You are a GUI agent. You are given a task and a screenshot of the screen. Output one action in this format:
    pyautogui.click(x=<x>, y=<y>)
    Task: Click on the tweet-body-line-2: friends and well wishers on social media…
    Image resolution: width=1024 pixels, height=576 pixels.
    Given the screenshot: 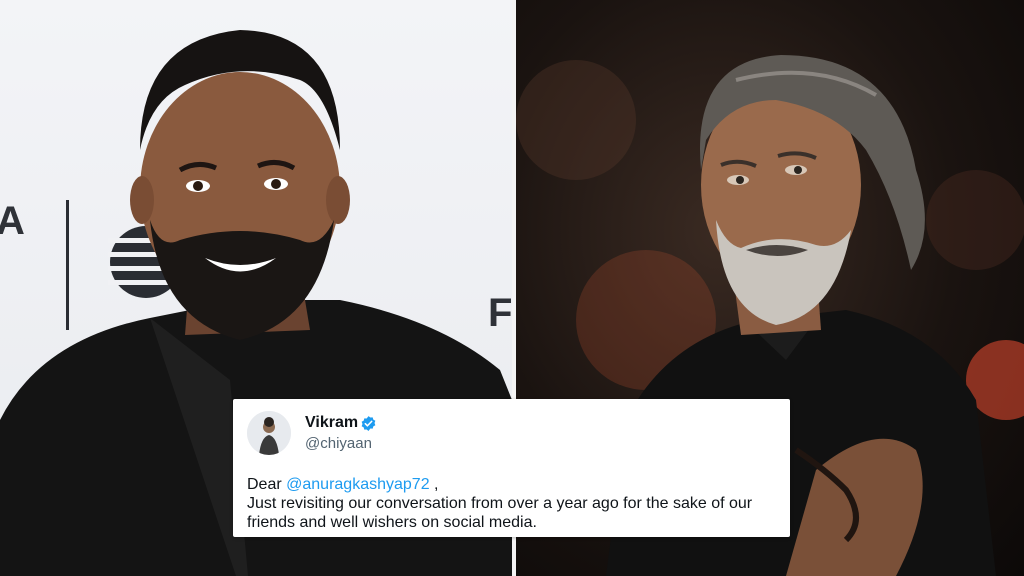 What is the action you would take?
    pyautogui.click(x=392, y=522)
    